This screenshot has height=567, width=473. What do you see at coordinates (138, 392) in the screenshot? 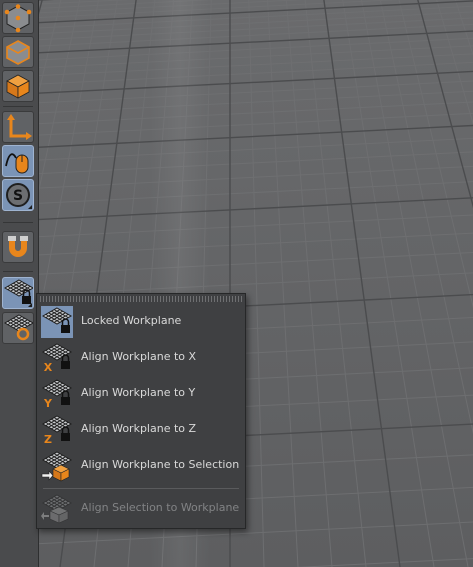
I see `menu-item-label: Align Workplane to Y` at bounding box center [138, 392].